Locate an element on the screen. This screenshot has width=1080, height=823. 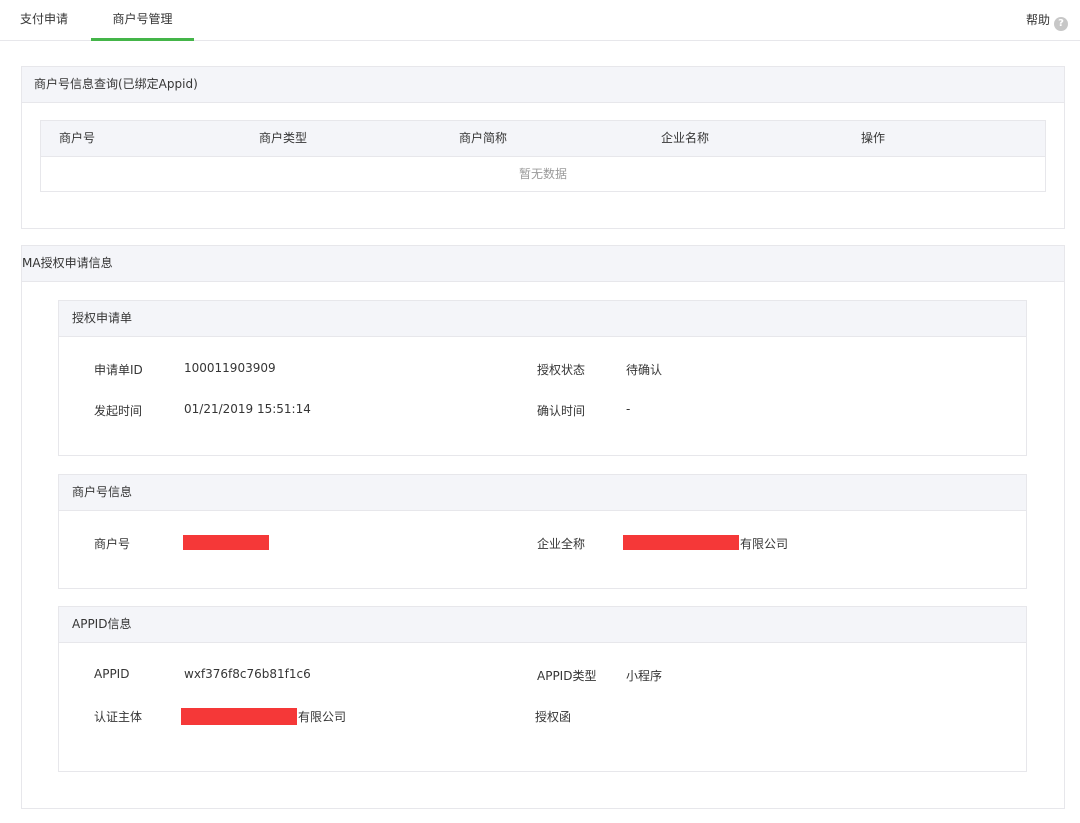
confirm-time-label: 确认时间 is located at coordinates (561, 411).